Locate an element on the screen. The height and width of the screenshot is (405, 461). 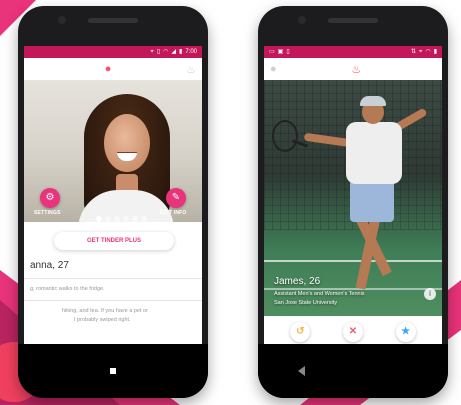
settings-button: ⚙ is located at coordinates (50, 198).